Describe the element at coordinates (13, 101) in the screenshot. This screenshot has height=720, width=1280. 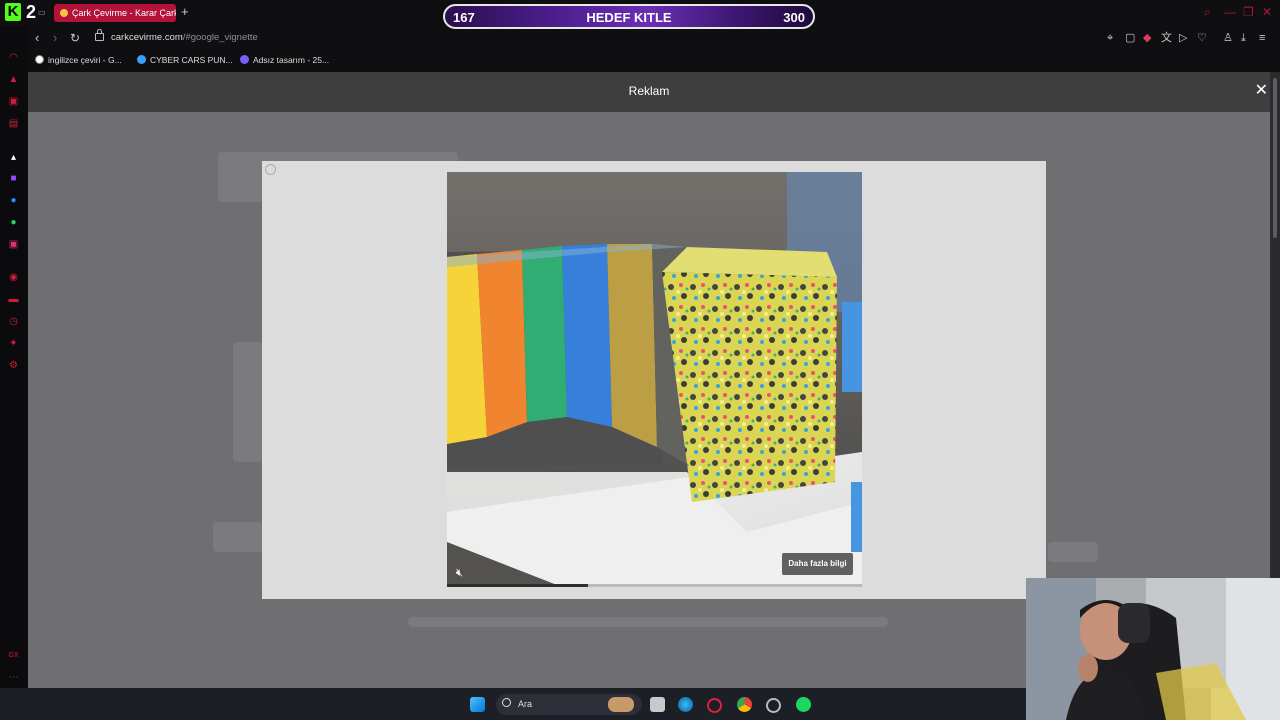
I see `wallet-icon: ▣` at that location.